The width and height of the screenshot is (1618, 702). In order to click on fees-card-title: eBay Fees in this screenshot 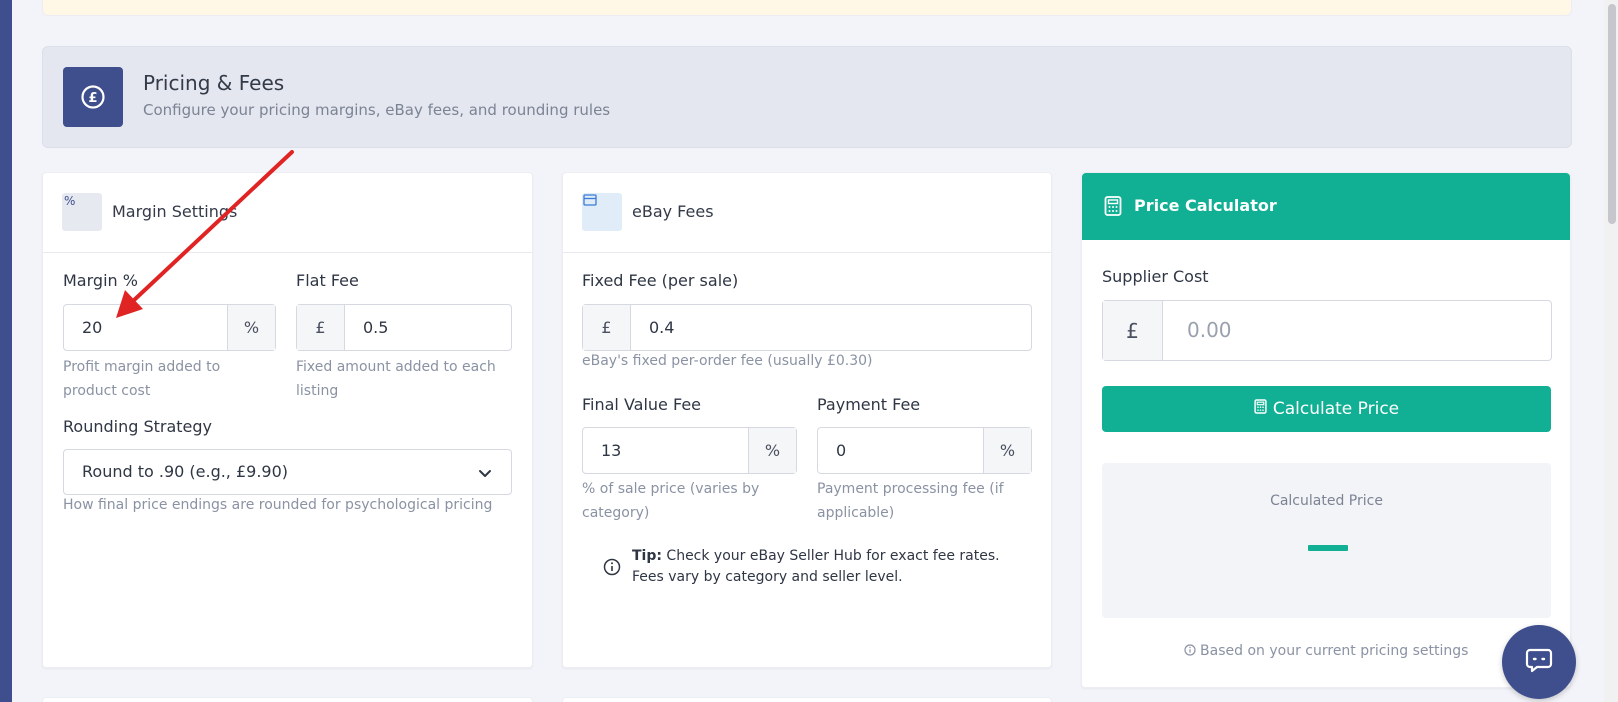, I will do `click(673, 211)`.